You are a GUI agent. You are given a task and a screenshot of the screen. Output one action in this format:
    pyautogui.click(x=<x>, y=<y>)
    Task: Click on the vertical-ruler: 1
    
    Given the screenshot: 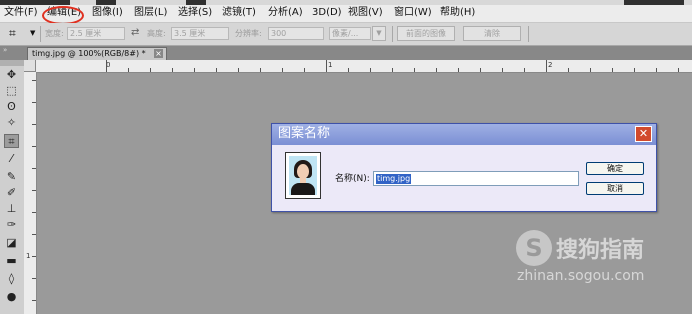 What is the action you would take?
    pyautogui.click(x=30, y=193)
    